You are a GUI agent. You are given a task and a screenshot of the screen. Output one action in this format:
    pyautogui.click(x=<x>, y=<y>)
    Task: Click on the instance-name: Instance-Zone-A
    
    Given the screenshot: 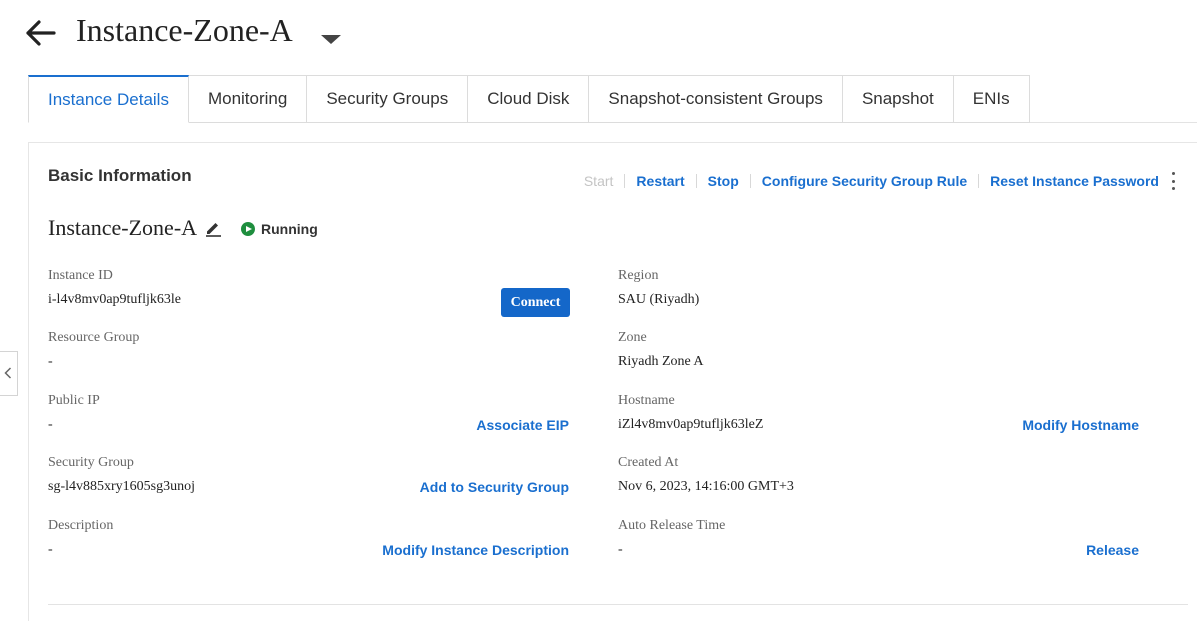 What is the action you would take?
    pyautogui.click(x=123, y=227)
    